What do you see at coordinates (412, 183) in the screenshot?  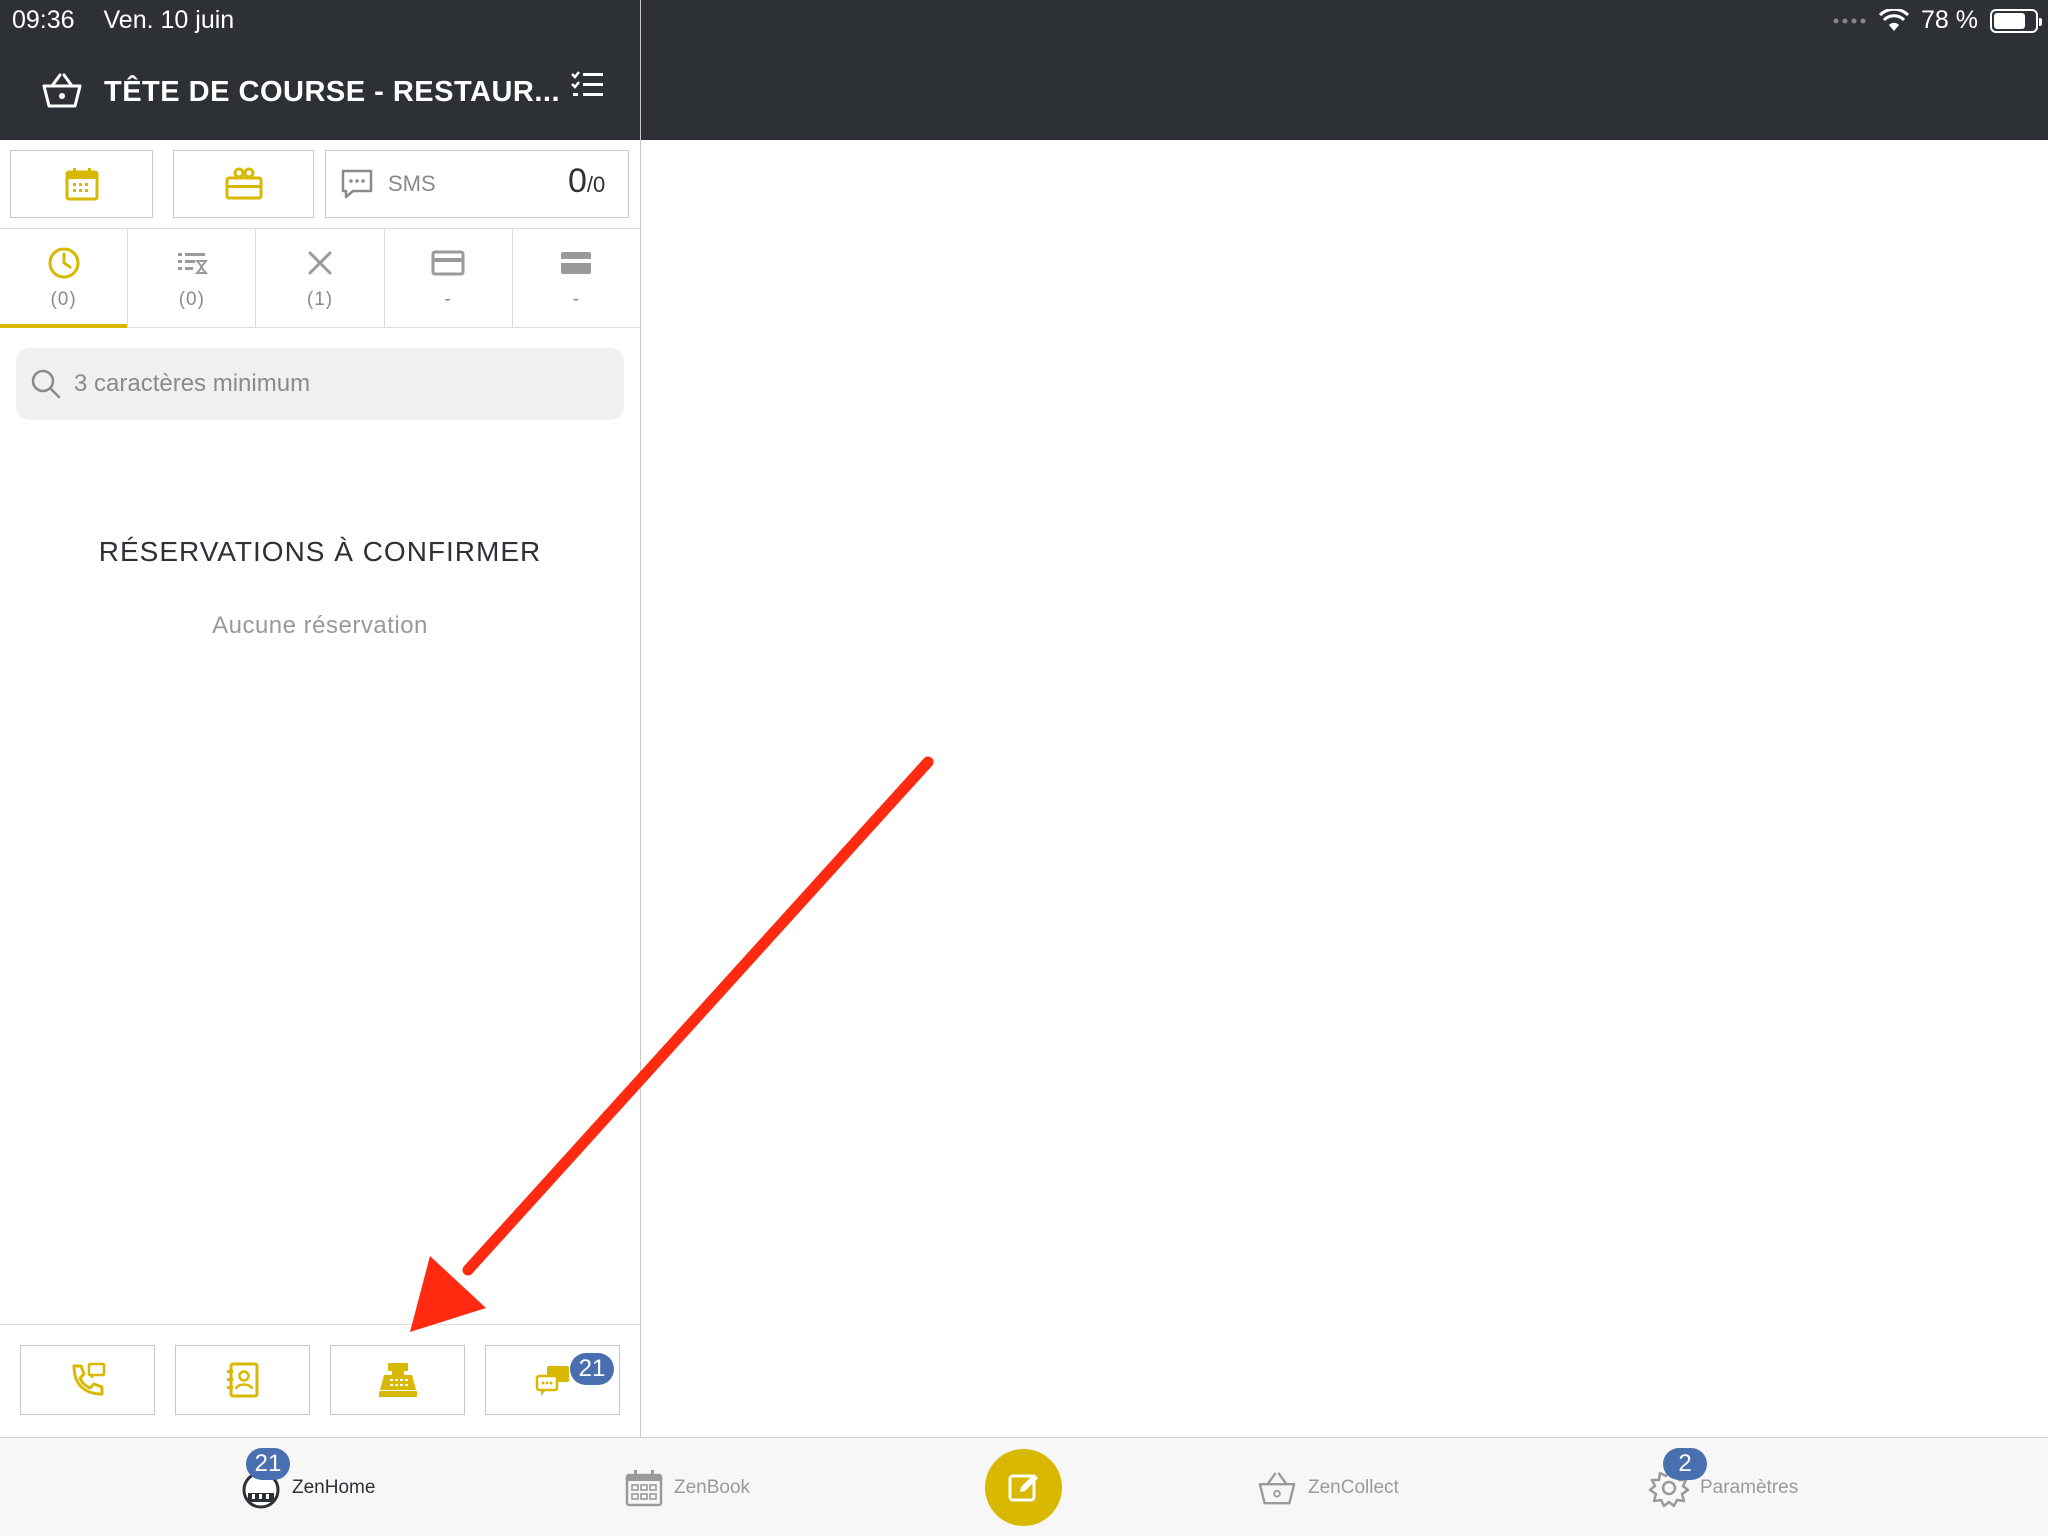 I see `sms-label: SMS` at bounding box center [412, 183].